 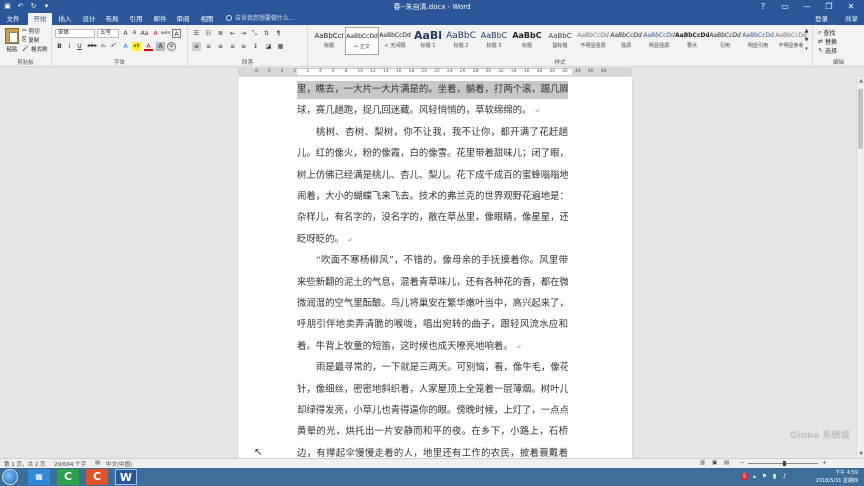 What do you see at coordinates (726, 463) in the screenshot?
I see `web-layout-icon: ▤` at bounding box center [726, 463].